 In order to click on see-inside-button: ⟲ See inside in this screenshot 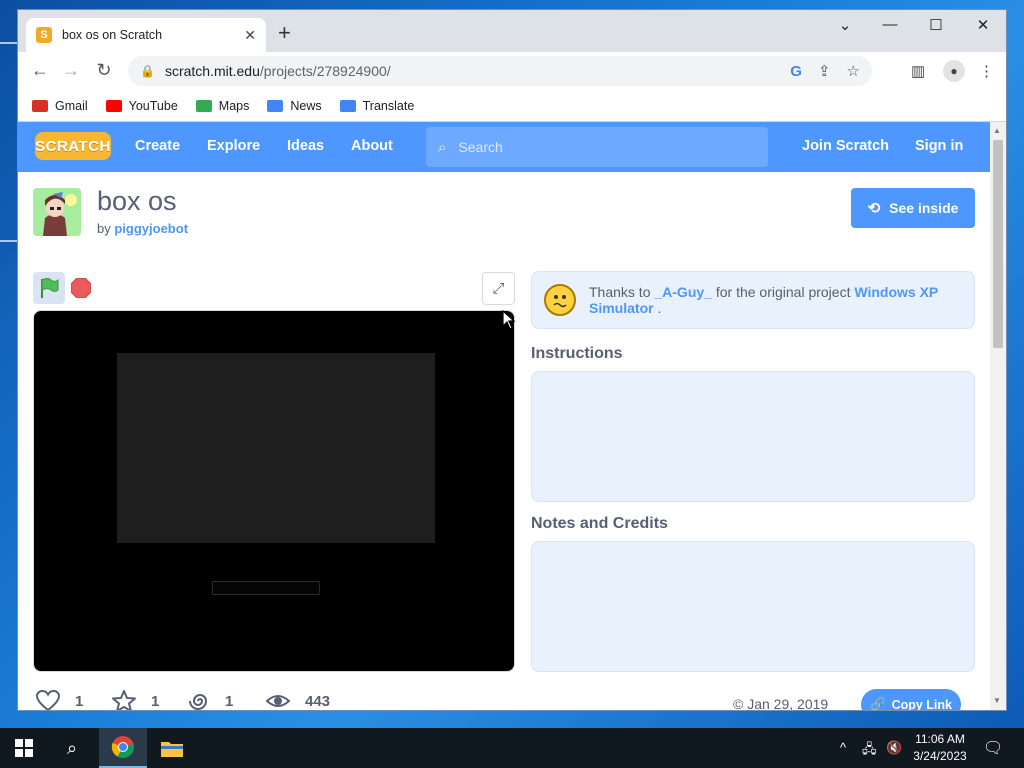, I will do `click(913, 208)`.